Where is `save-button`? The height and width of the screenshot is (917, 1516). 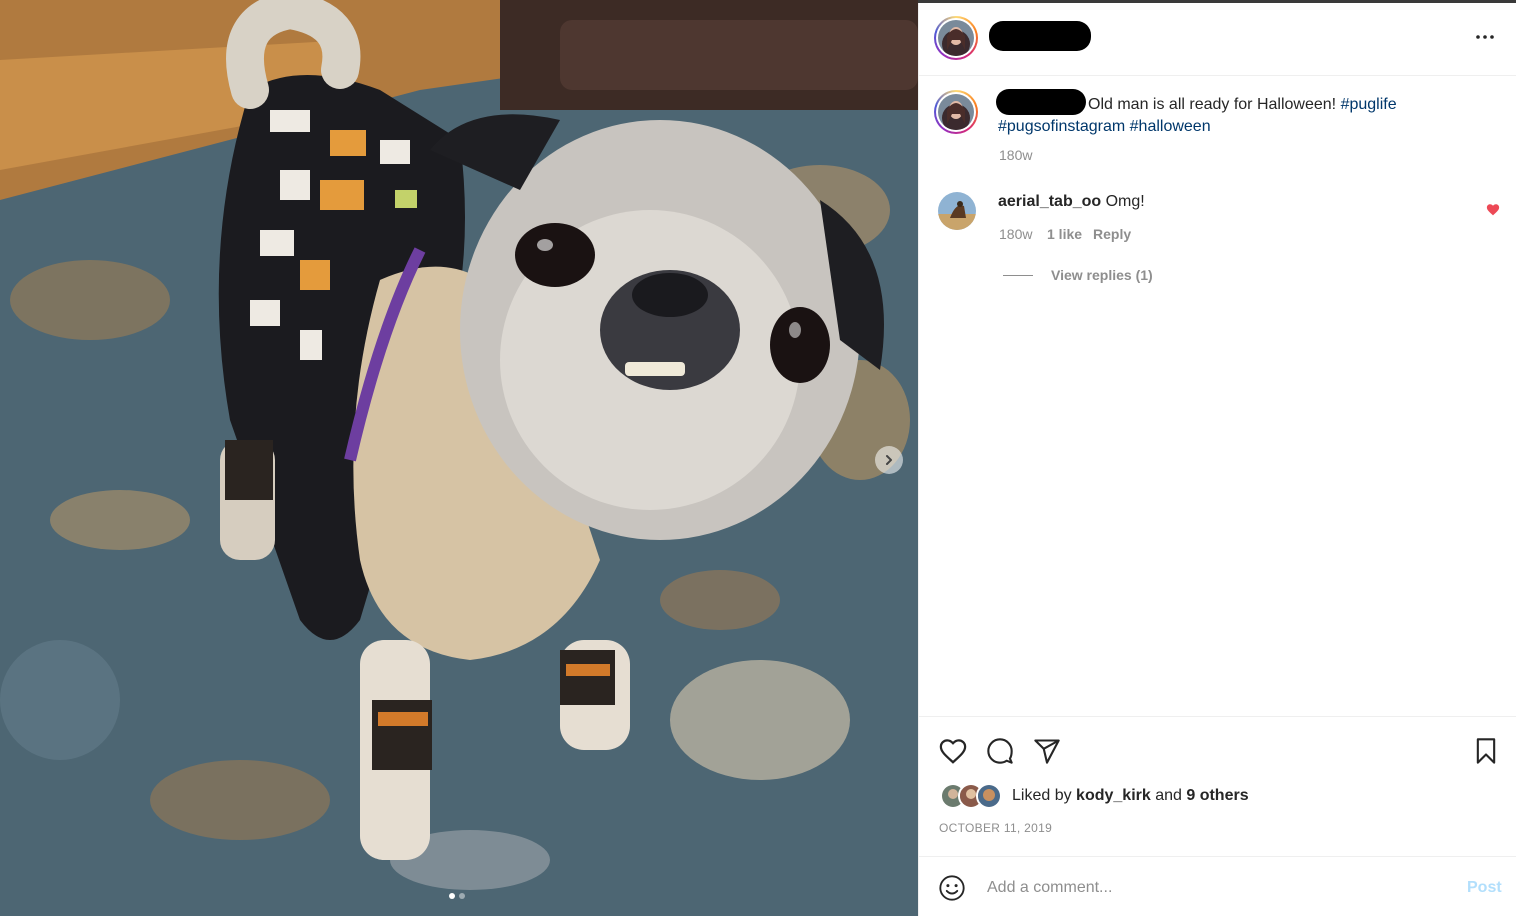 save-button is located at coordinates (1486, 753).